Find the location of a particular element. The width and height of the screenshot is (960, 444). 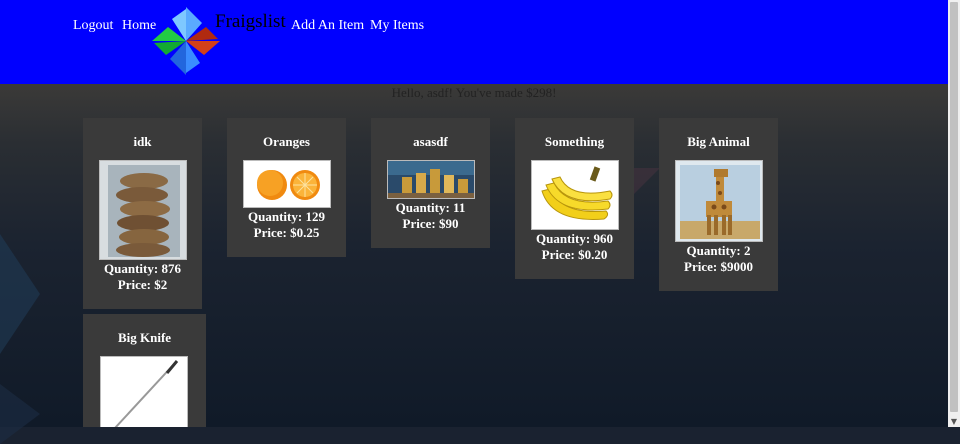

oranges-image is located at coordinates (287, 184).